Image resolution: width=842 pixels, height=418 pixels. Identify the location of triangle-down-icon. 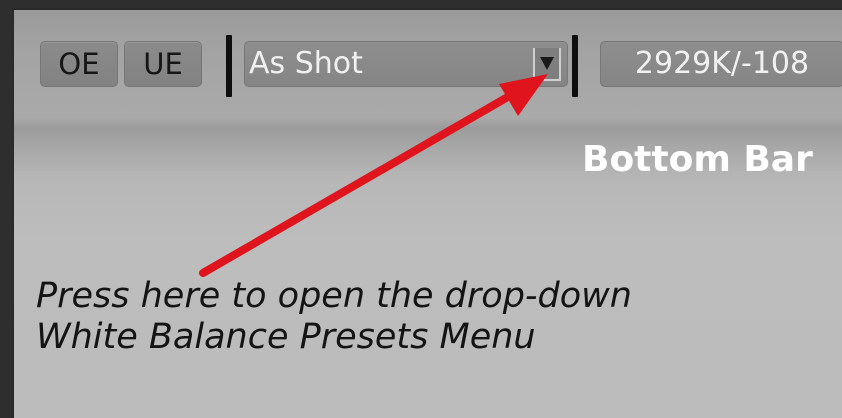
(547, 63).